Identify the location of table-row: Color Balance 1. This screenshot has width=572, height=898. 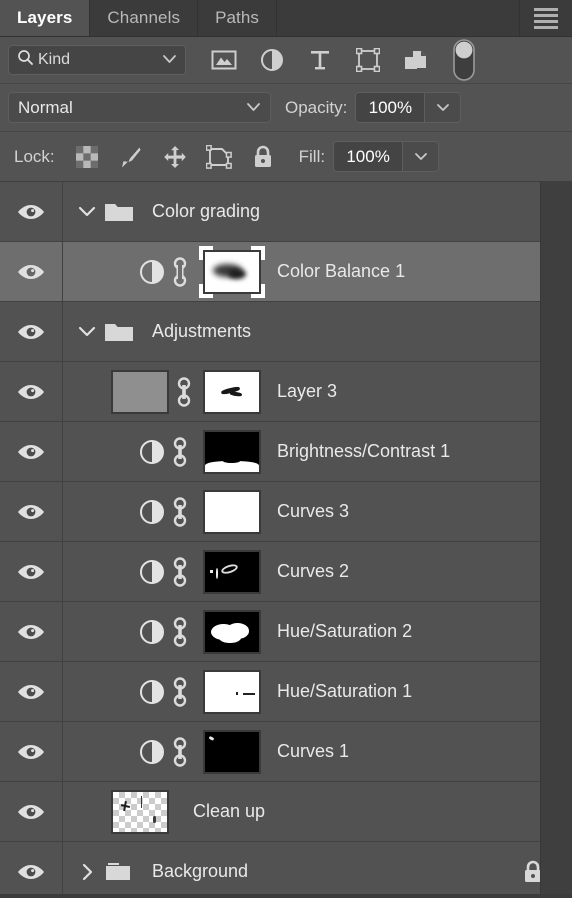
(286, 272).